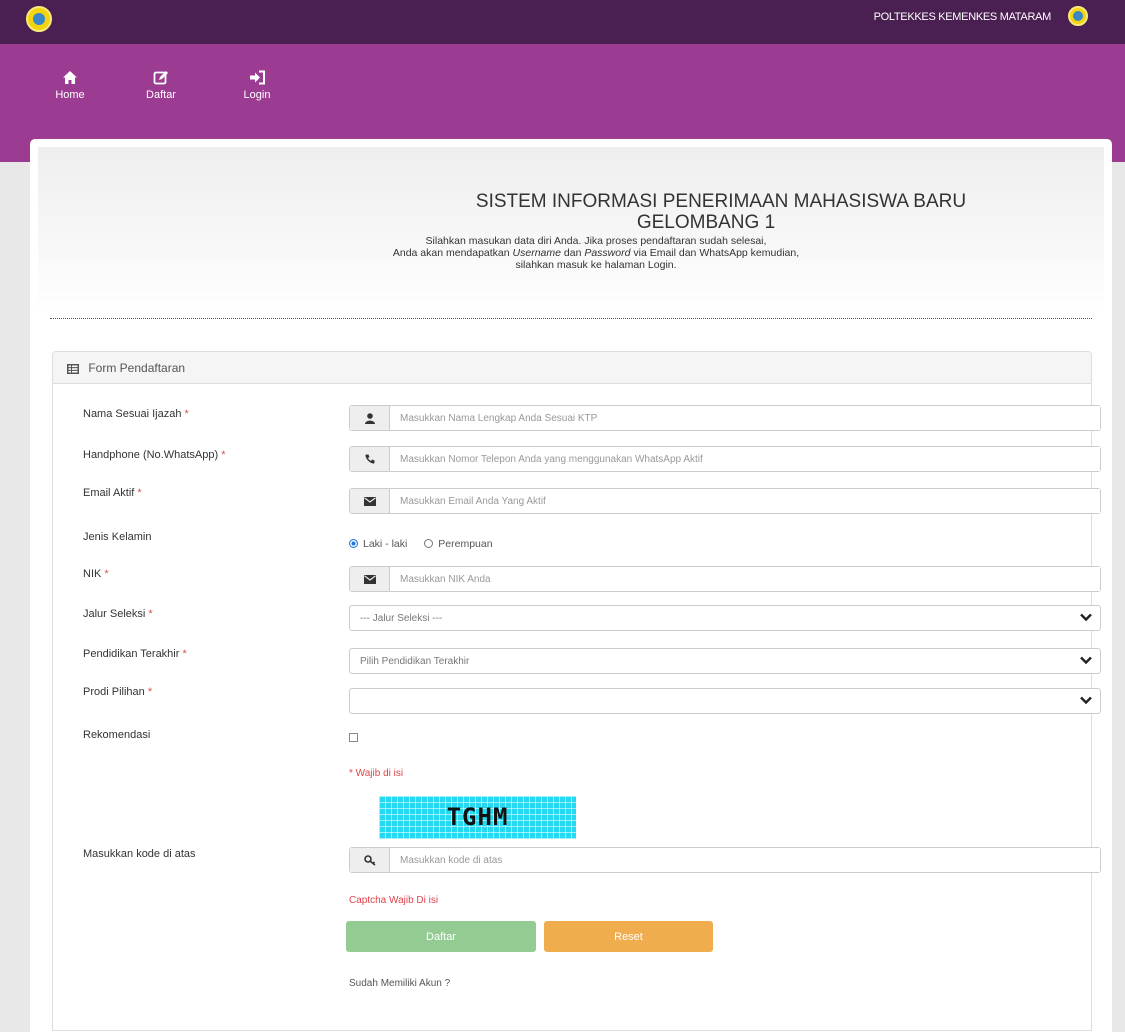 Image resolution: width=1125 pixels, height=1032 pixels. I want to click on email-input, so click(745, 501).